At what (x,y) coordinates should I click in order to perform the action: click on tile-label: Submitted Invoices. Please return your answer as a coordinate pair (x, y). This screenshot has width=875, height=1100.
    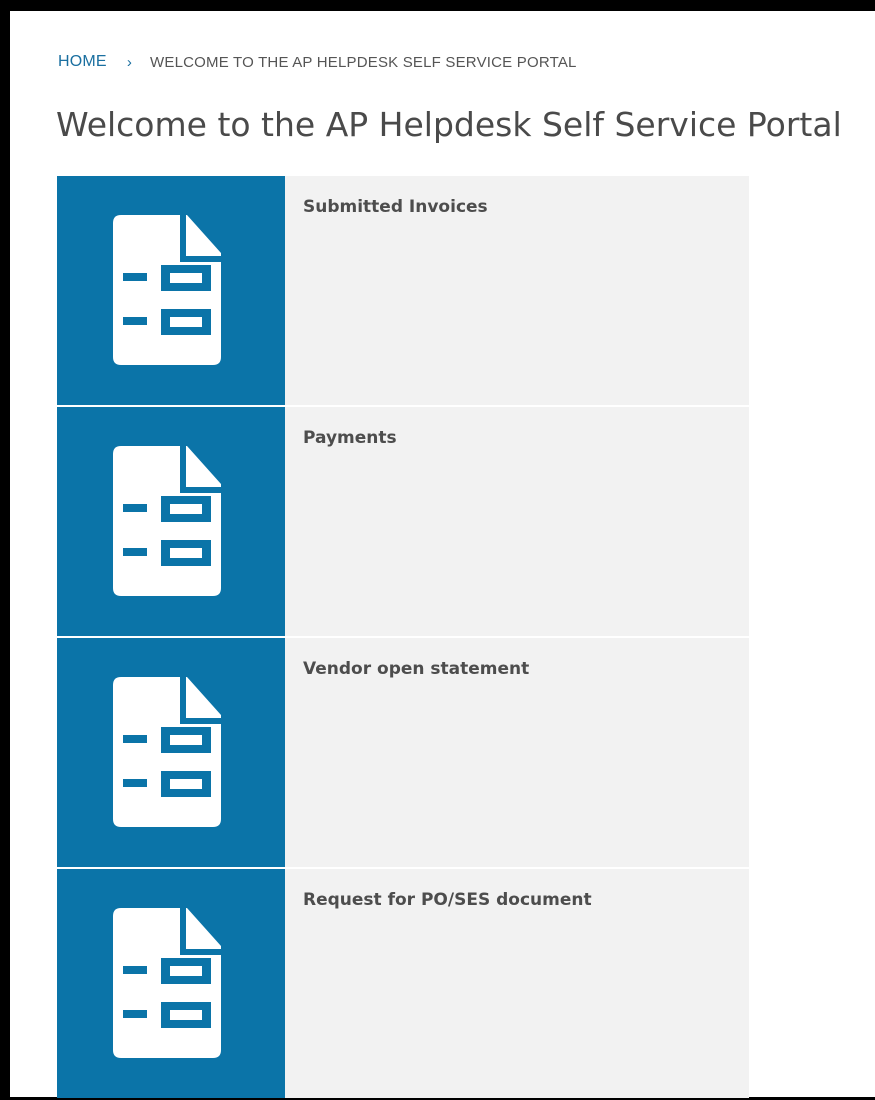
    Looking at the image, I should click on (395, 301).